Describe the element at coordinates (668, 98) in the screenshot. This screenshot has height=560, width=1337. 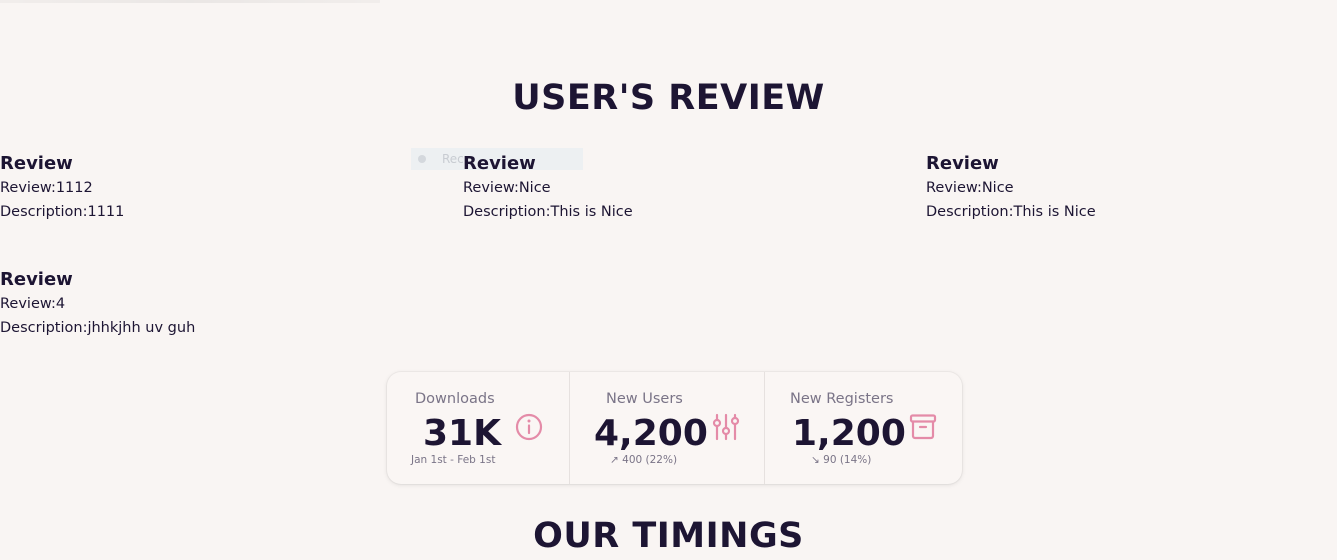
I see `reviews-section-title: USER'S REVIEW` at that location.